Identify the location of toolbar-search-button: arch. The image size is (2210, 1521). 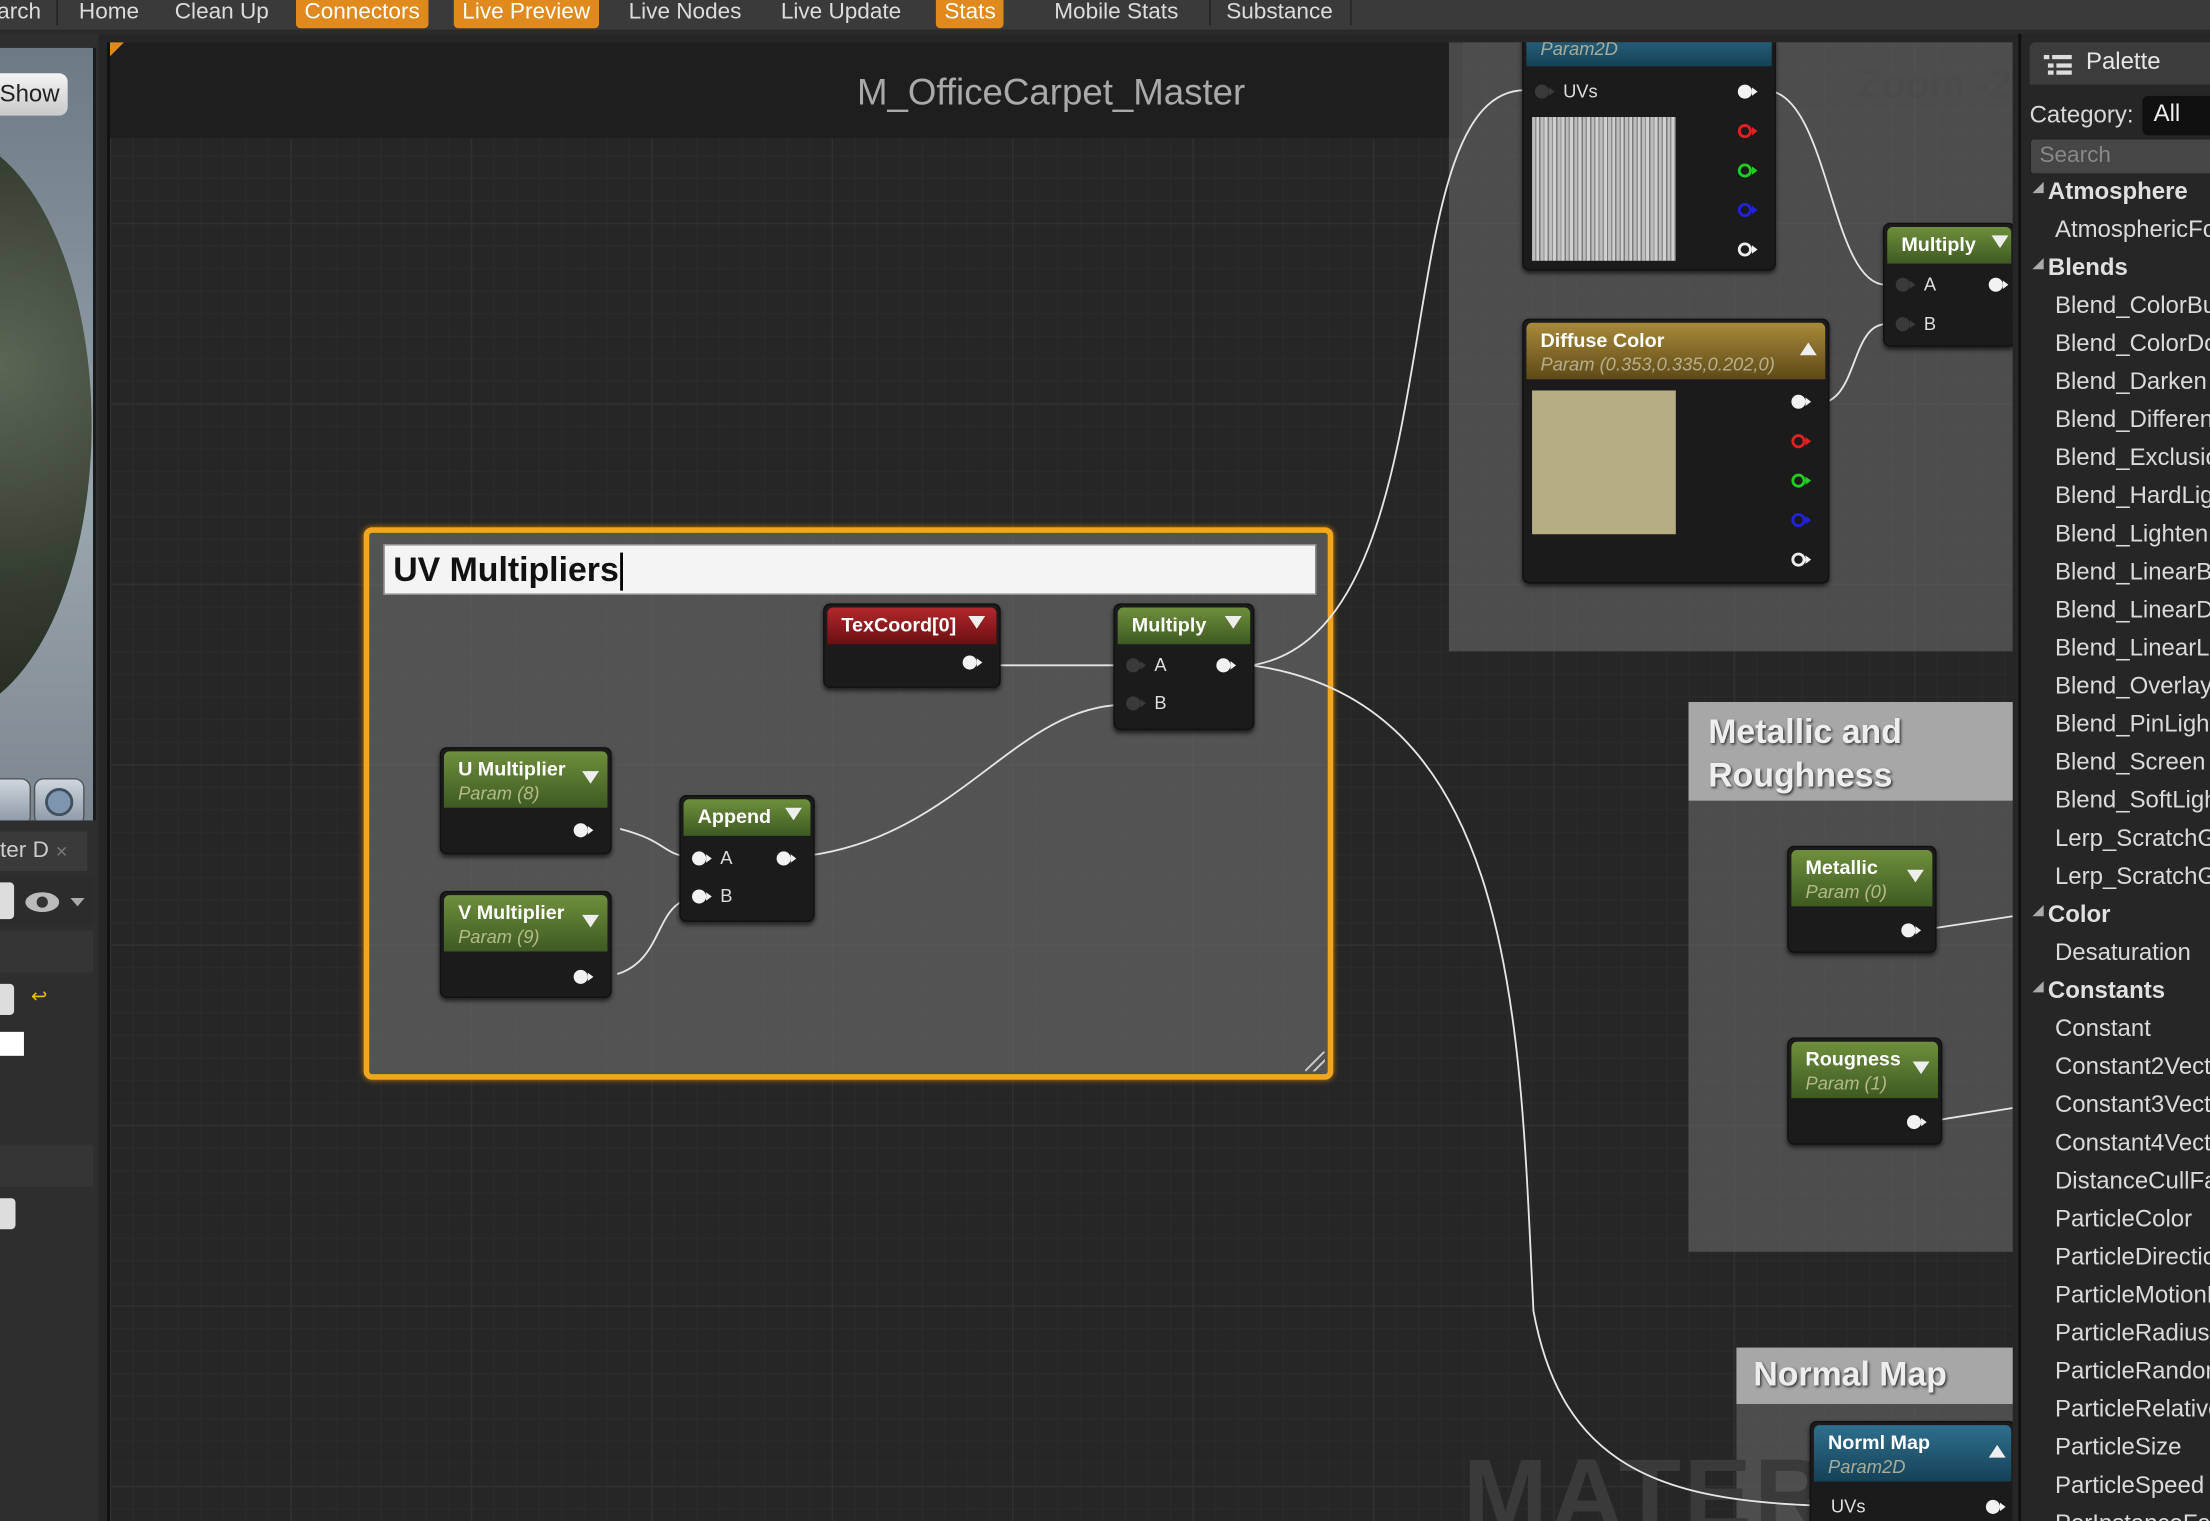
(25, 14).